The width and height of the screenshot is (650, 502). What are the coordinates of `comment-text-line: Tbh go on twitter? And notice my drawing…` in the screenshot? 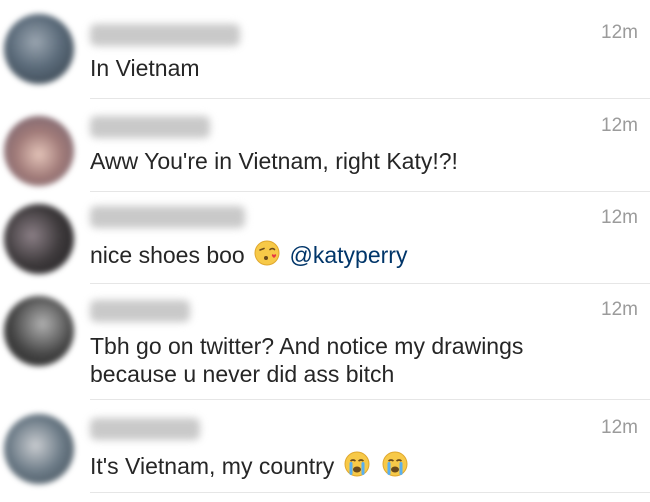 It's located at (307, 346).